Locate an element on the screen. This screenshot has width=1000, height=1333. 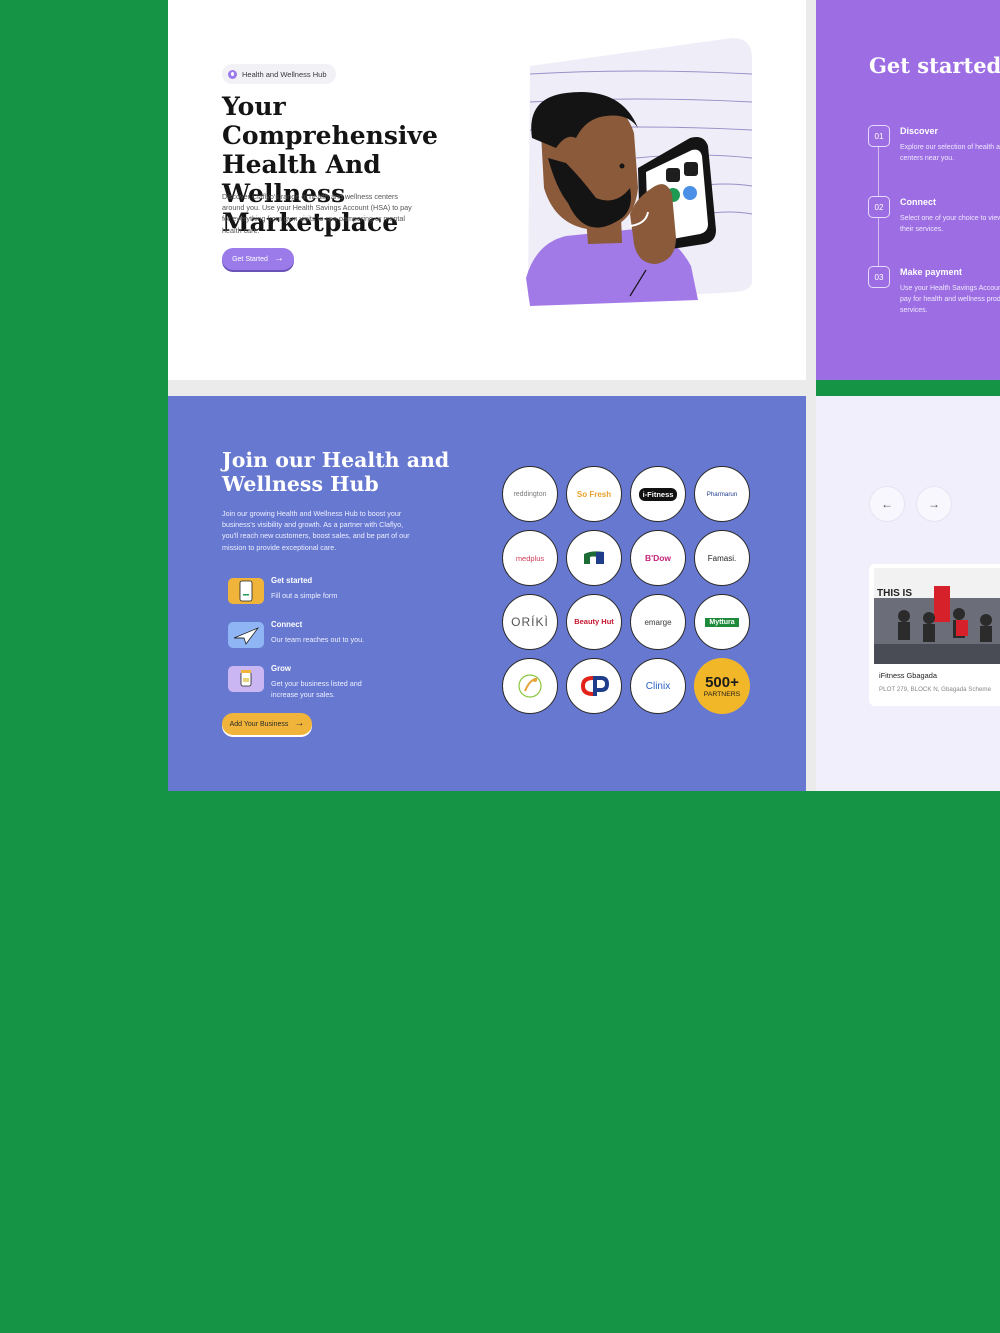
step-description-line: centers near you. is located at coordinates (927, 158).